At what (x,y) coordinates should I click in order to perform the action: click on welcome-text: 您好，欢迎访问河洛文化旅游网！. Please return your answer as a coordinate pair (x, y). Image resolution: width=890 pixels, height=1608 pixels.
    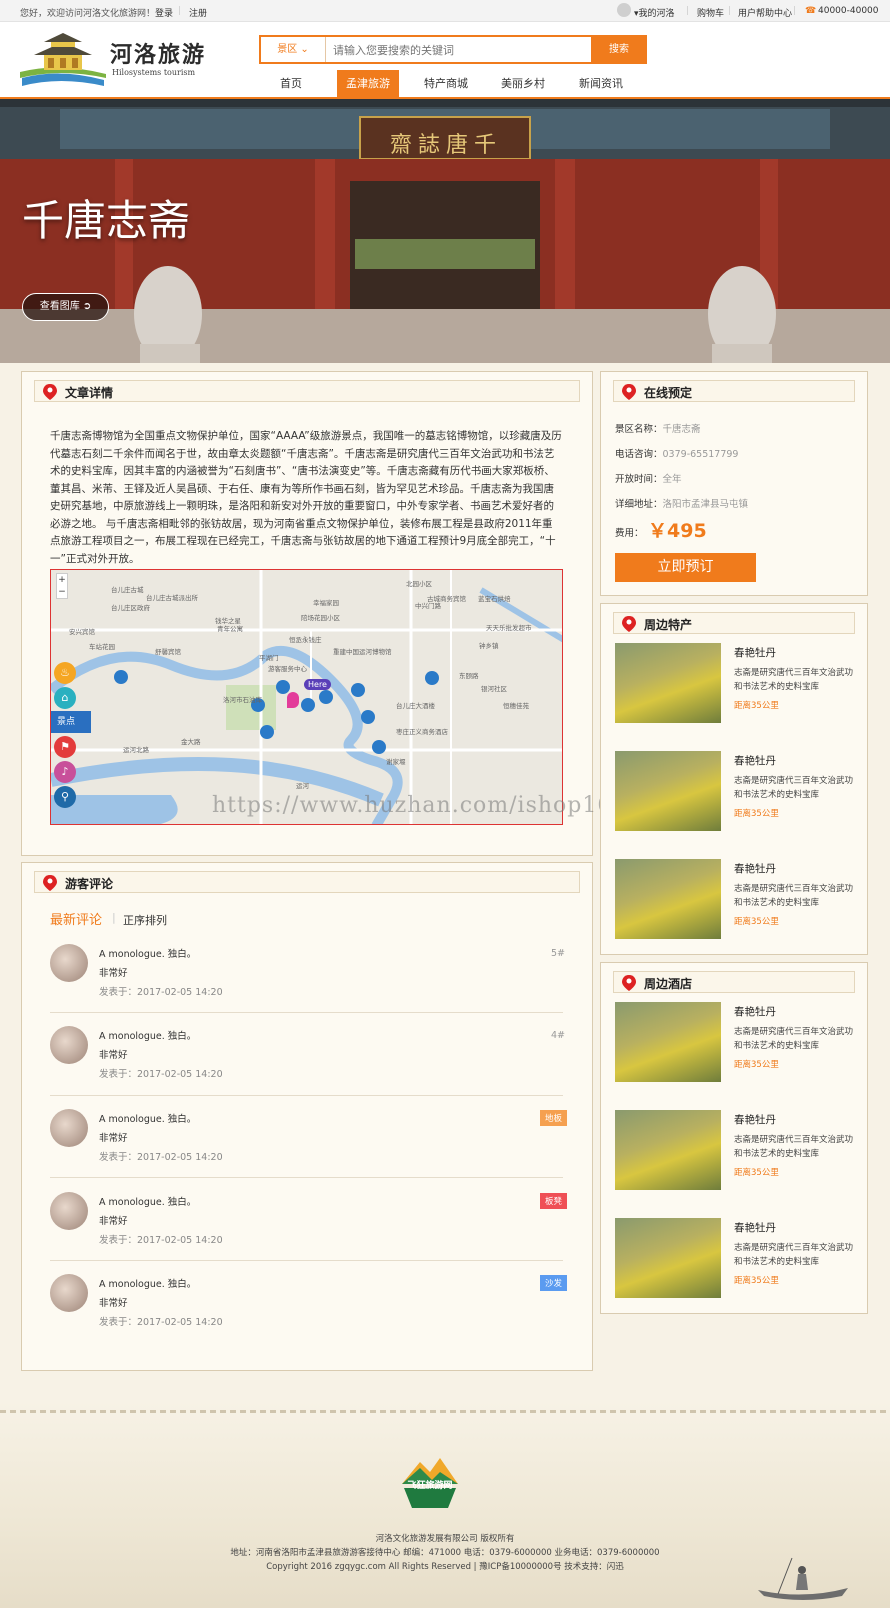
    Looking at the image, I should click on (88, 14).